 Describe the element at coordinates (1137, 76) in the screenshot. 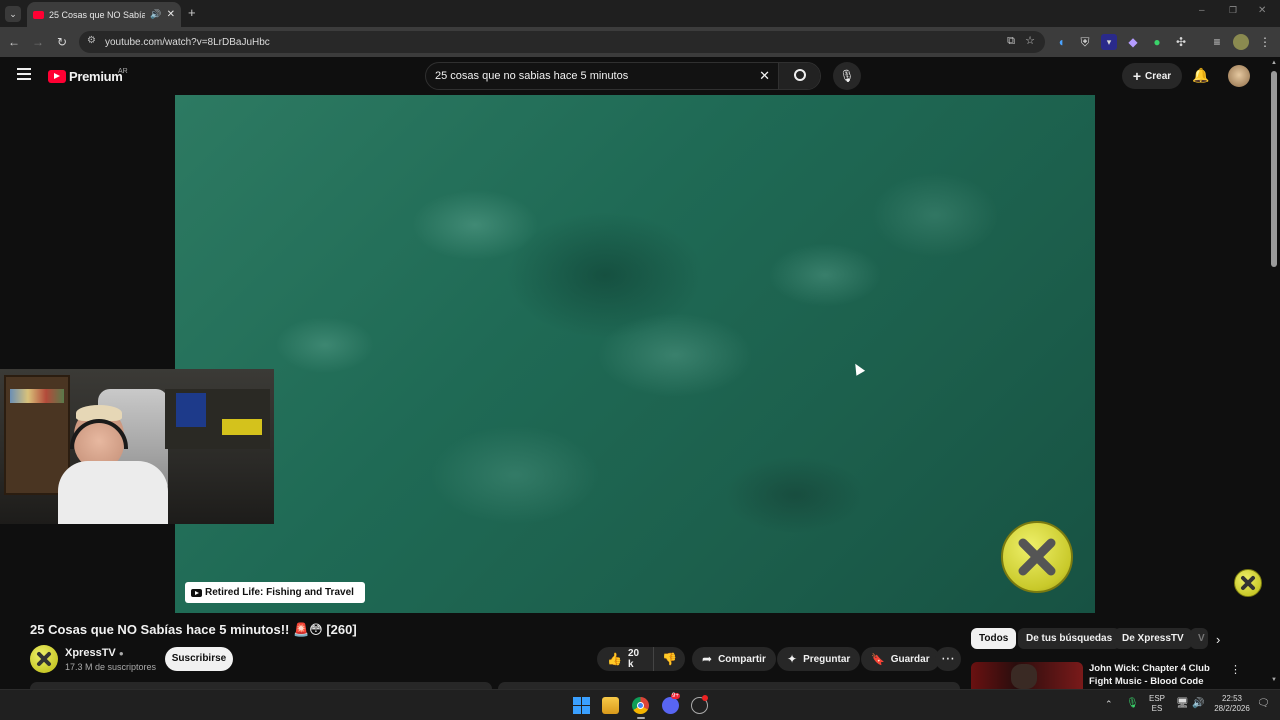

I see `plus-icon: +` at that location.